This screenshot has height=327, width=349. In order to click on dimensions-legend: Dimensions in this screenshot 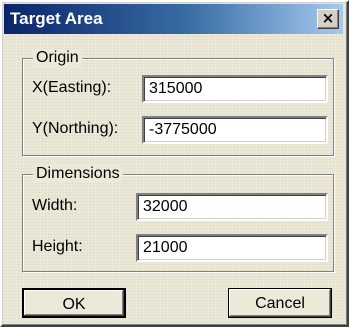, I will do `click(78, 174)`.